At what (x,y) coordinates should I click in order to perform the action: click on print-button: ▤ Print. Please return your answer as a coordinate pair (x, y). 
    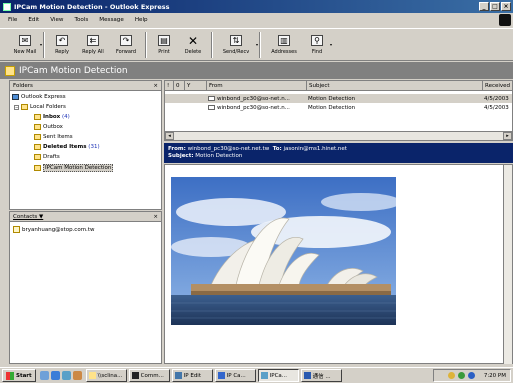
    Looking at the image, I should click on (164, 45).